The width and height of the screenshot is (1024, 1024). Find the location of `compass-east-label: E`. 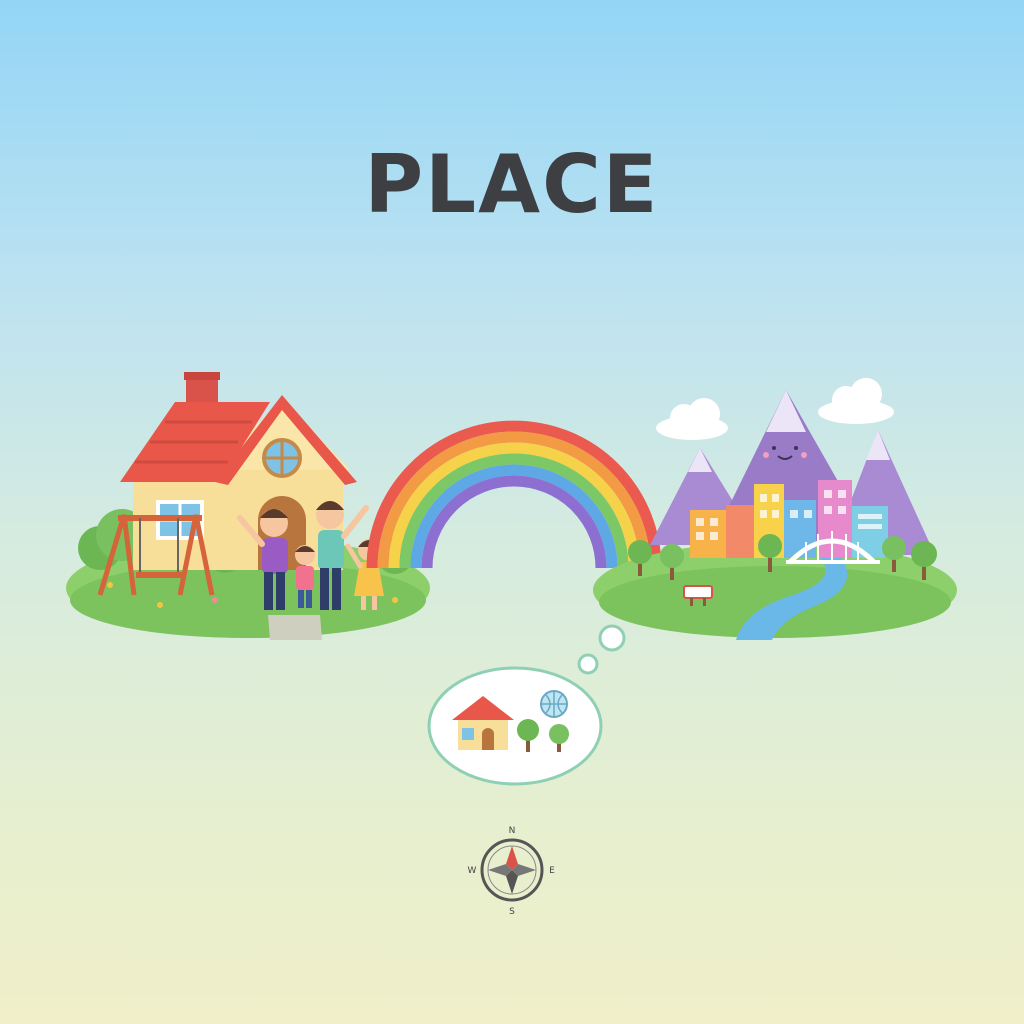

compass-east-label: E is located at coordinates (552, 871).